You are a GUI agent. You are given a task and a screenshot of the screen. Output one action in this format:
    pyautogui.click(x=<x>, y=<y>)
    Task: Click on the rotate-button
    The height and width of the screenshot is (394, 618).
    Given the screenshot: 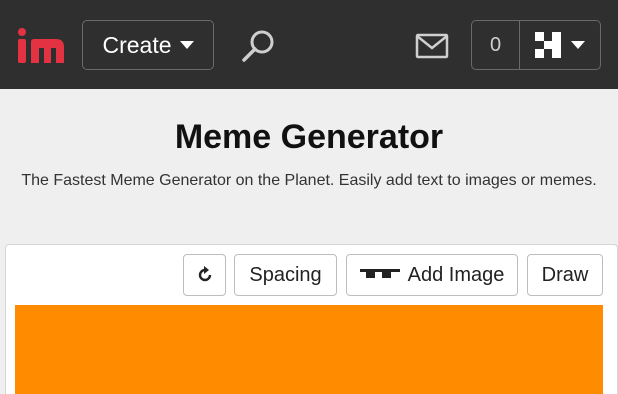 What is the action you would take?
    pyautogui.click(x=204, y=275)
    